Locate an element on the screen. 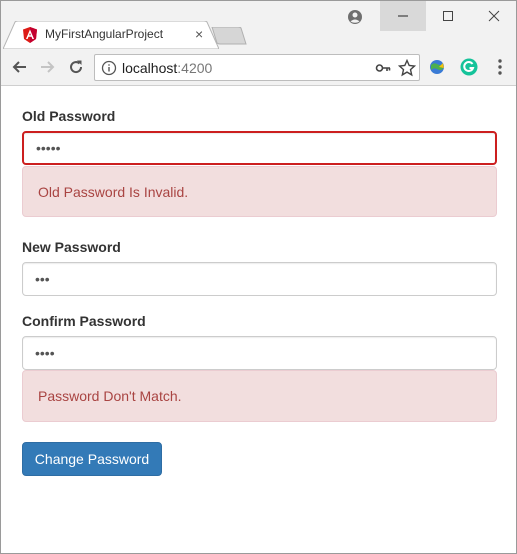 This screenshot has height=554, width=517. address-bar: localhost:4200 is located at coordinates (257, 67).